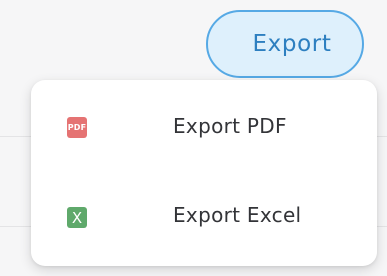  Describe the element at coordinates (230, 126) in the screenshot. I see `menu-item-label: Export PDF` at that location.